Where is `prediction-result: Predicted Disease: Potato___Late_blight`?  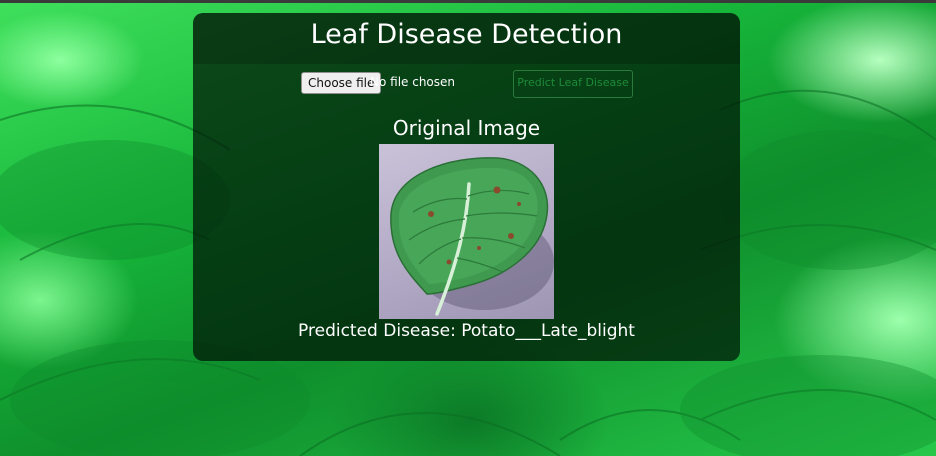 prediction-result: Predicted Disease: Potato___Late_blight is located at coordinates (466, 331).